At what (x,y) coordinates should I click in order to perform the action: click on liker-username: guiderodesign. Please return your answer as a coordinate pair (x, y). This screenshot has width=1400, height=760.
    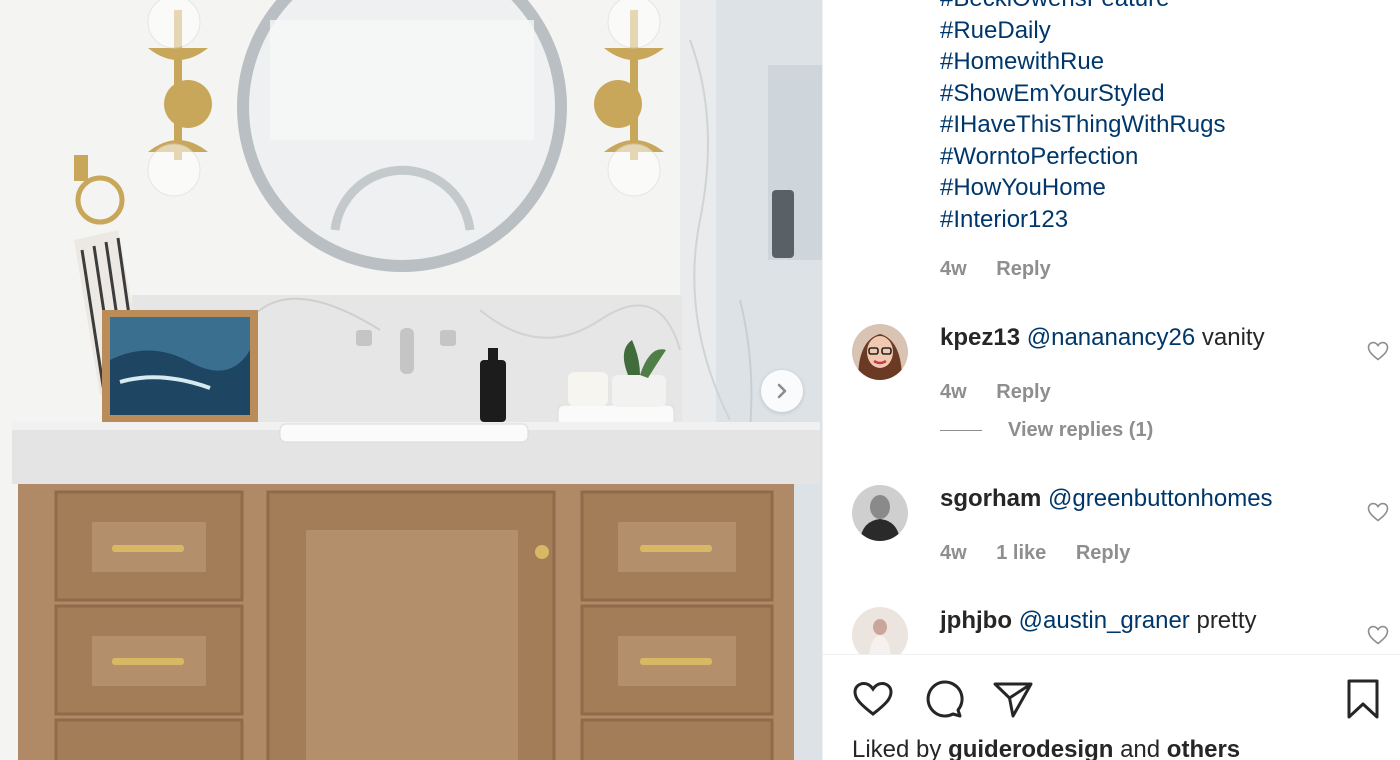
    Looking at the image, I should click on (1030, 748).